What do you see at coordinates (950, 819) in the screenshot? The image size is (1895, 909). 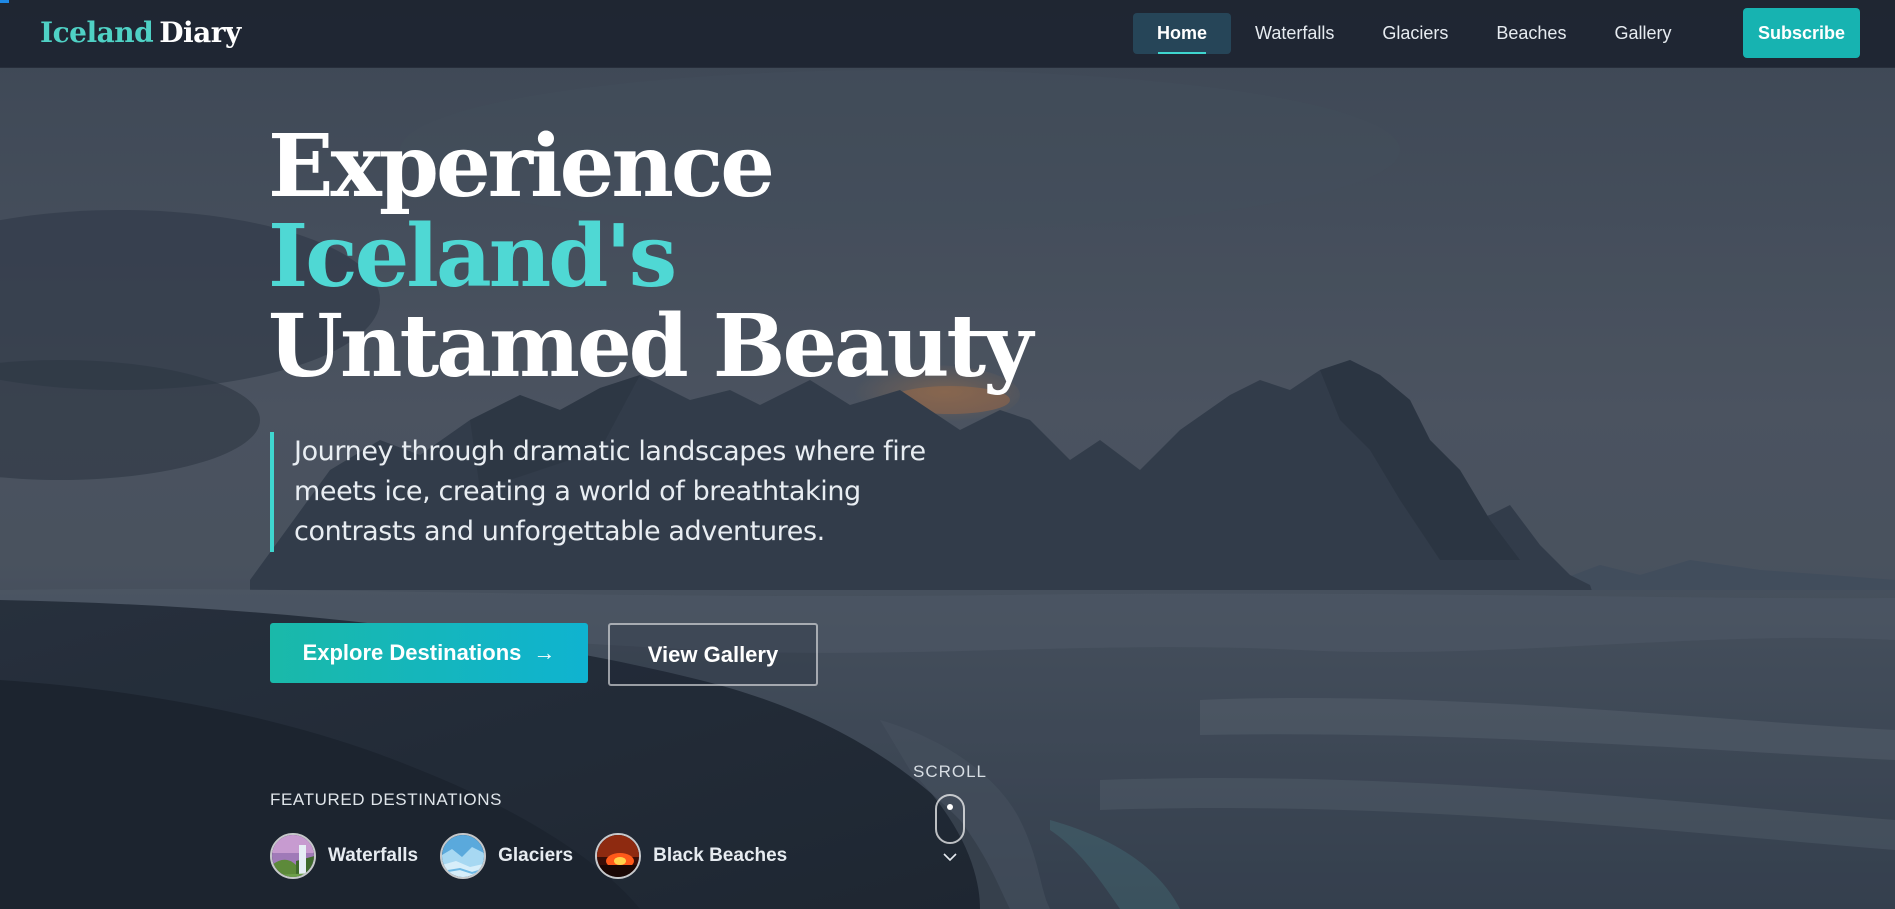 I see `mouse-icon` at bounding box center [950, 819].